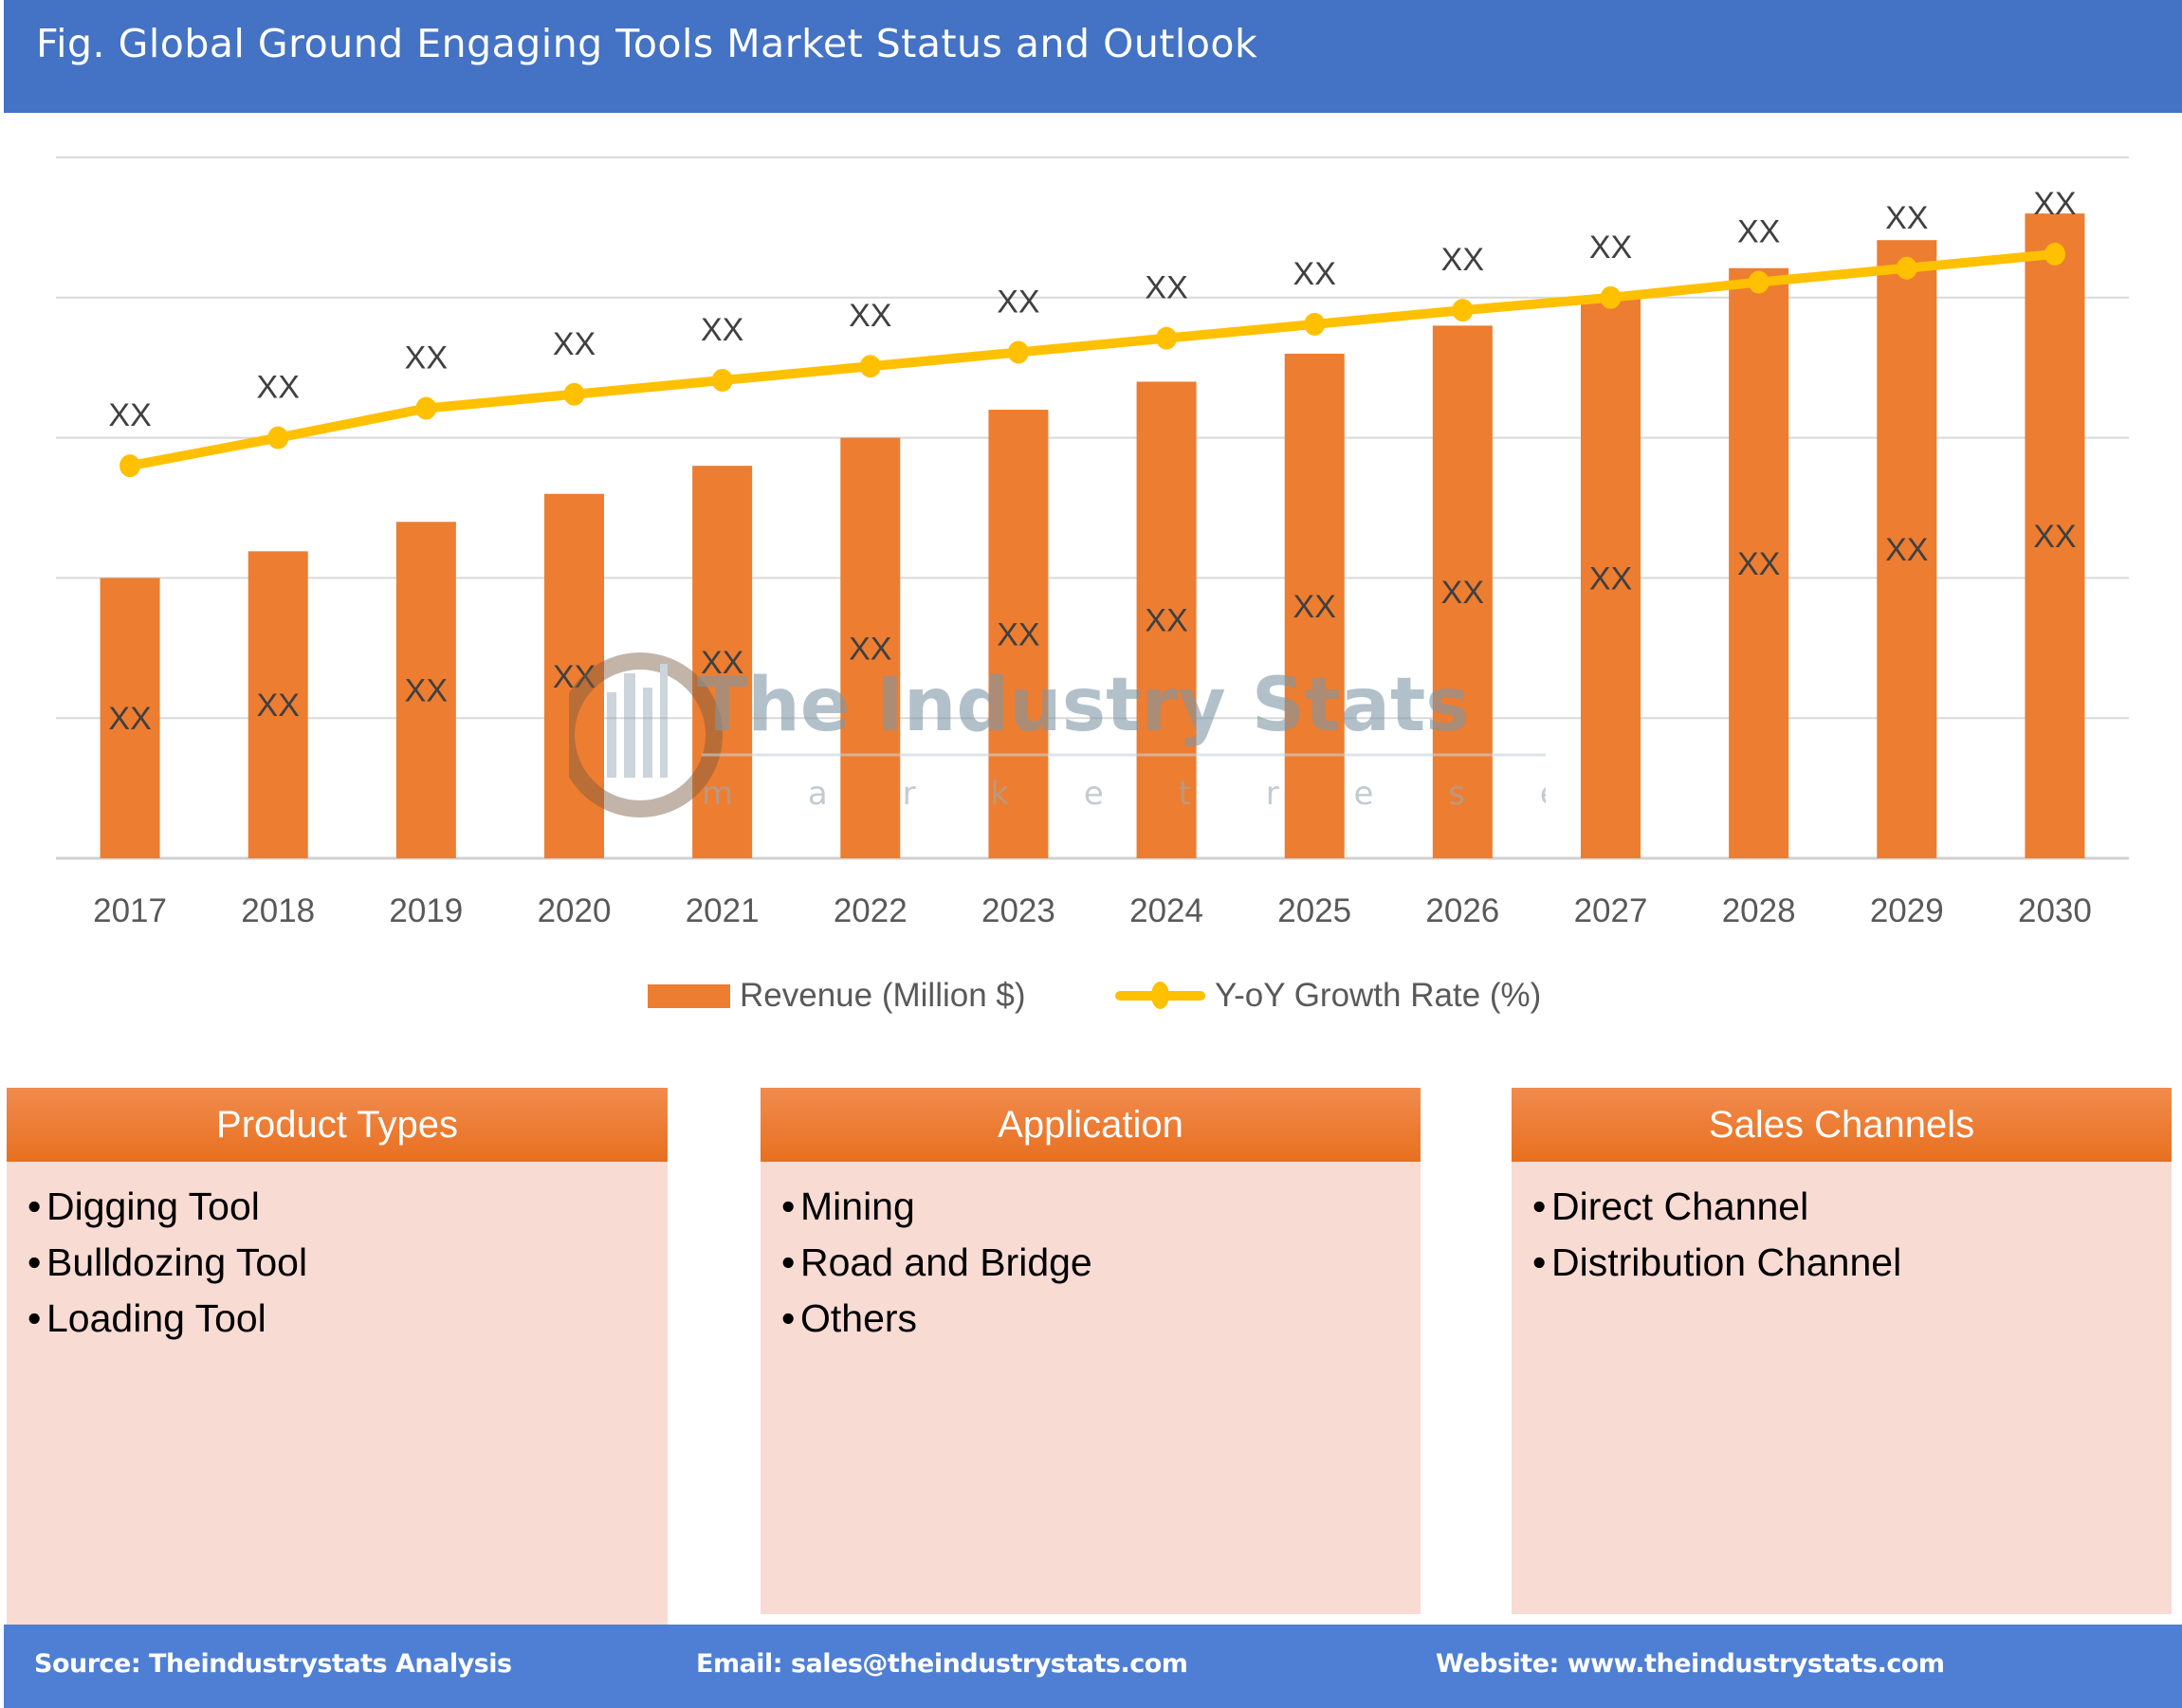 The width and height of the screenshot is (2182, 1708). What do you see at coordinates (936, 1262) in the screenshot?
I see `list-item: • Road and Bridge` at bounding box center [936, 1262].